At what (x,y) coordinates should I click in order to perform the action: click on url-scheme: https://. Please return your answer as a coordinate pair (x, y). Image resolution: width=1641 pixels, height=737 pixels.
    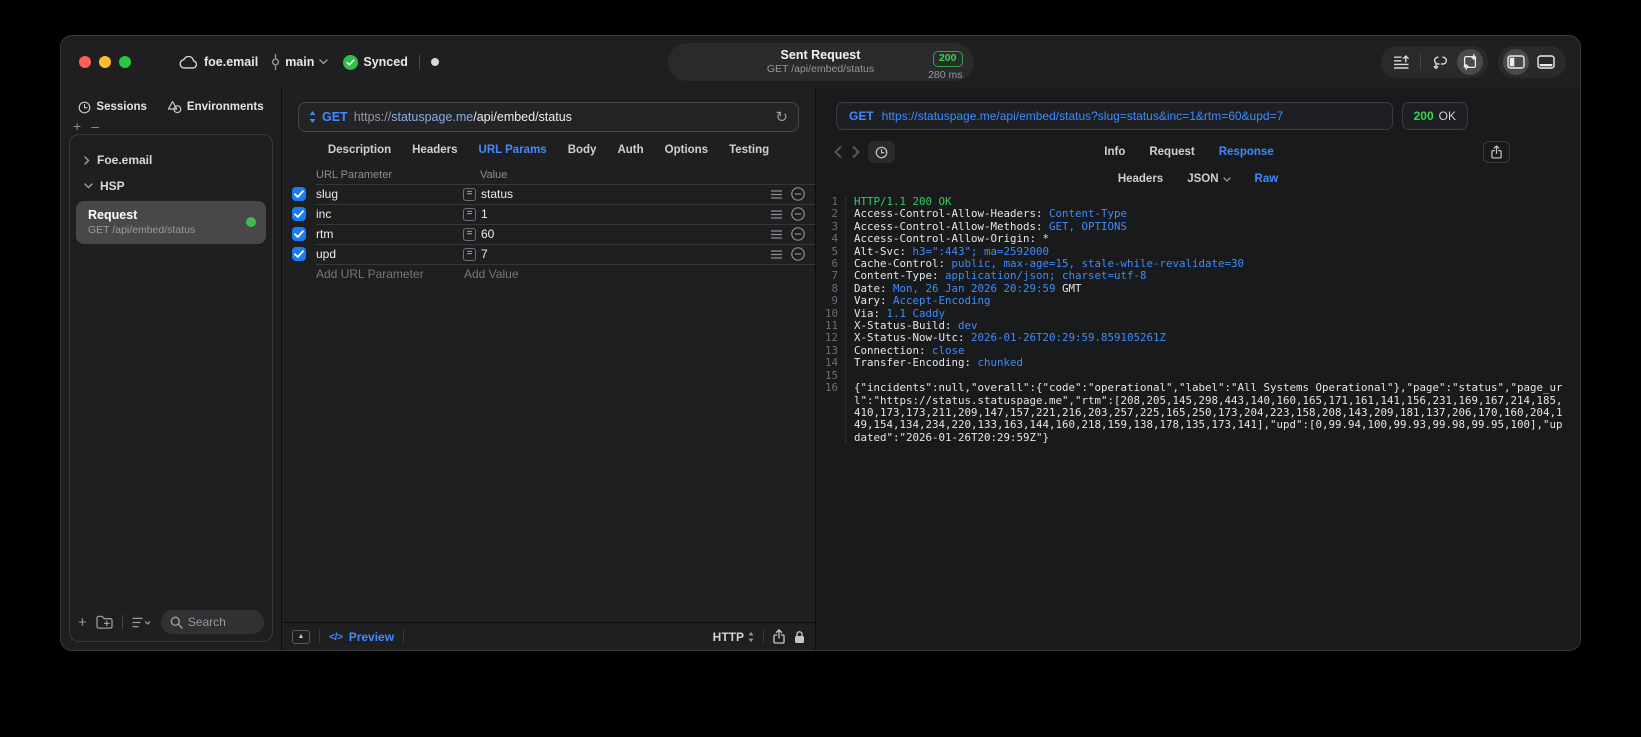
    Looking at the image, I should click on (372, 117).